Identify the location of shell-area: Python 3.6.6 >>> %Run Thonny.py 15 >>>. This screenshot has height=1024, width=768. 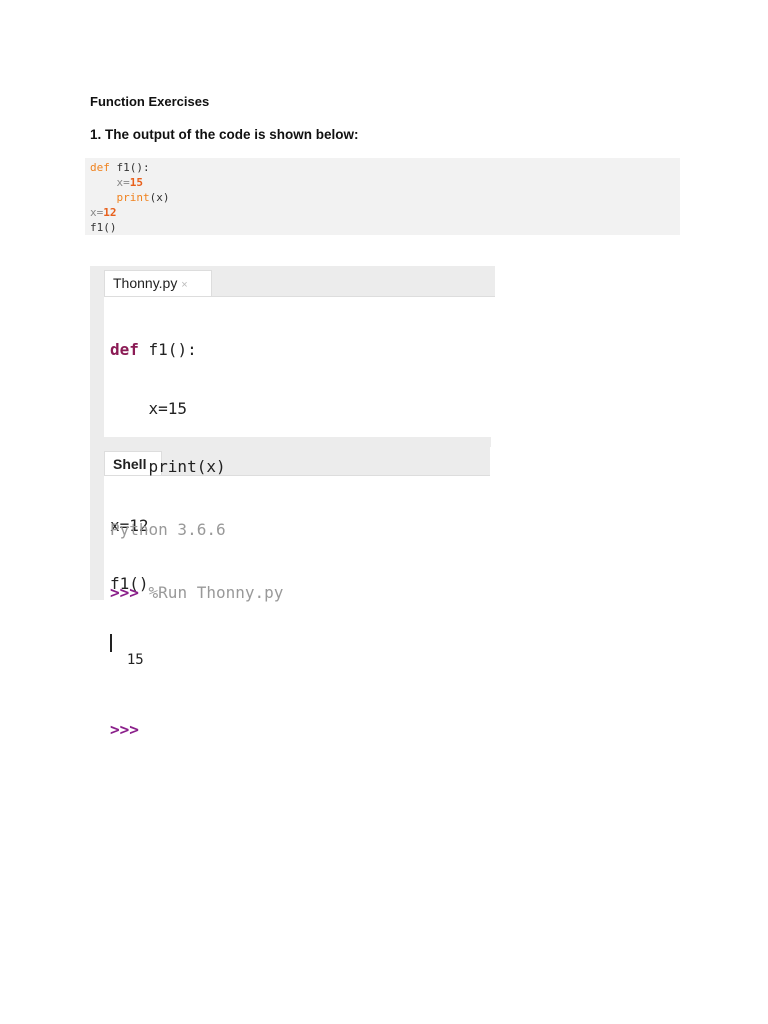
(196, 629).